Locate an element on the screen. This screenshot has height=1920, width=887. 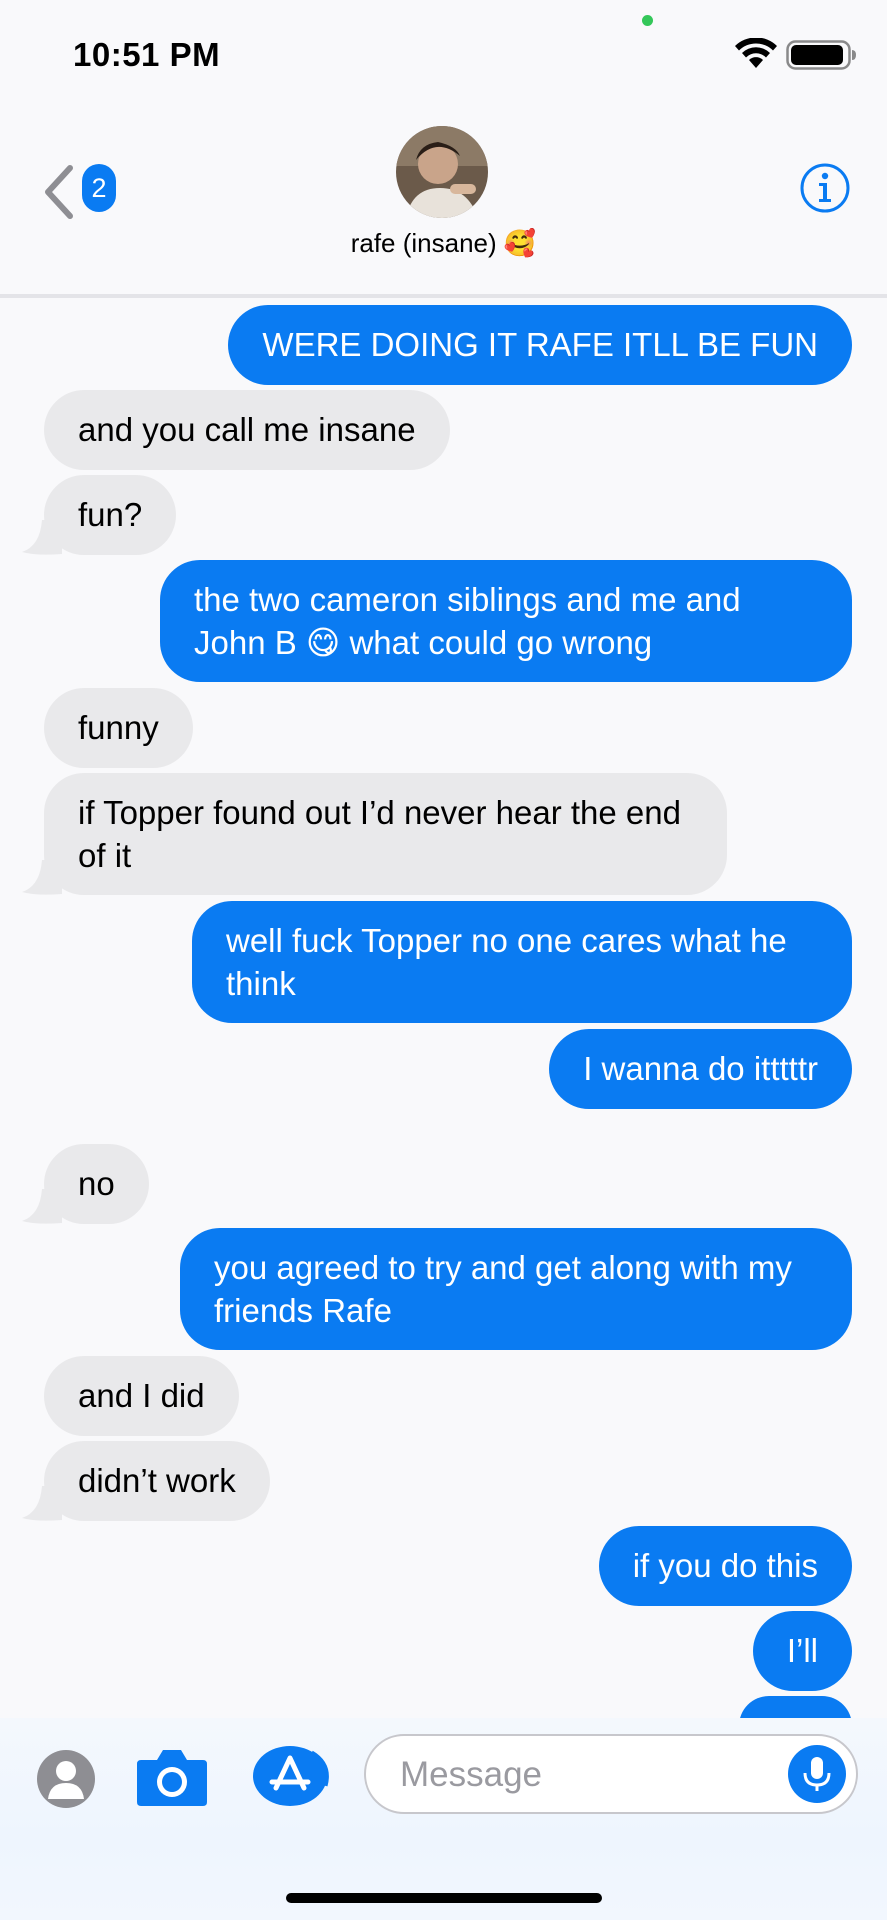
info-button is located at coordinates (825, 190).